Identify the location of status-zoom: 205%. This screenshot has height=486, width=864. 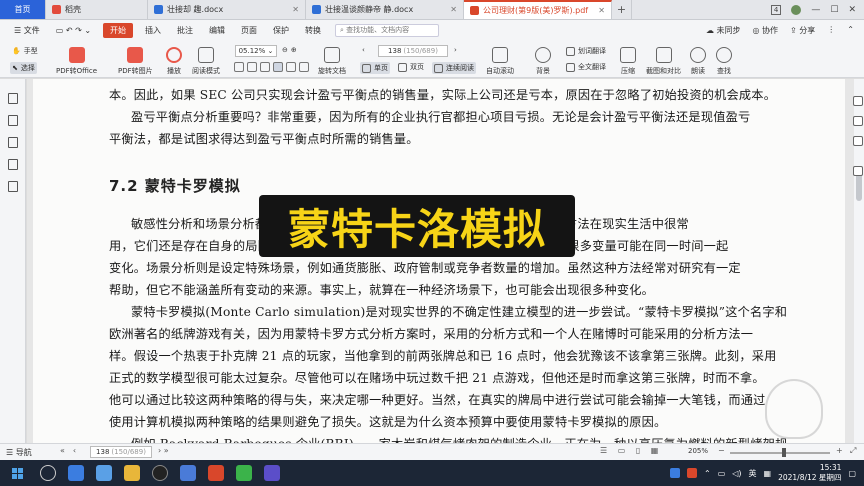
(698, 451).